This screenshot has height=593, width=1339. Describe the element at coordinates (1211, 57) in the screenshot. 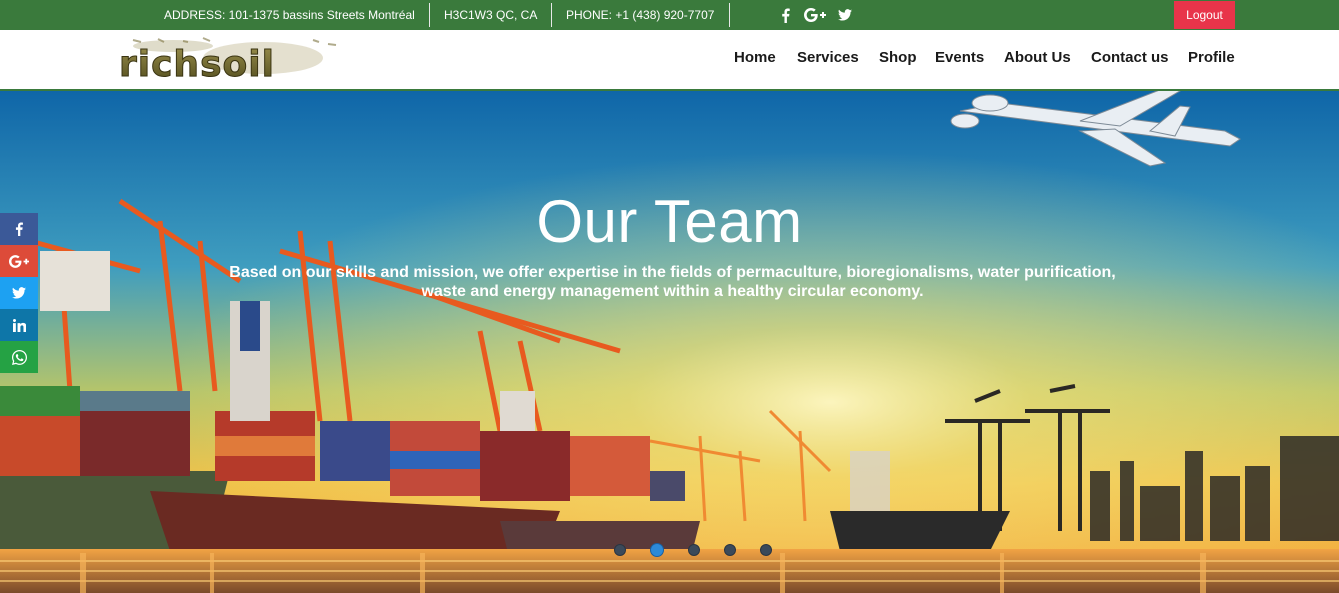

I see `nav-profile: Profile` at that location.